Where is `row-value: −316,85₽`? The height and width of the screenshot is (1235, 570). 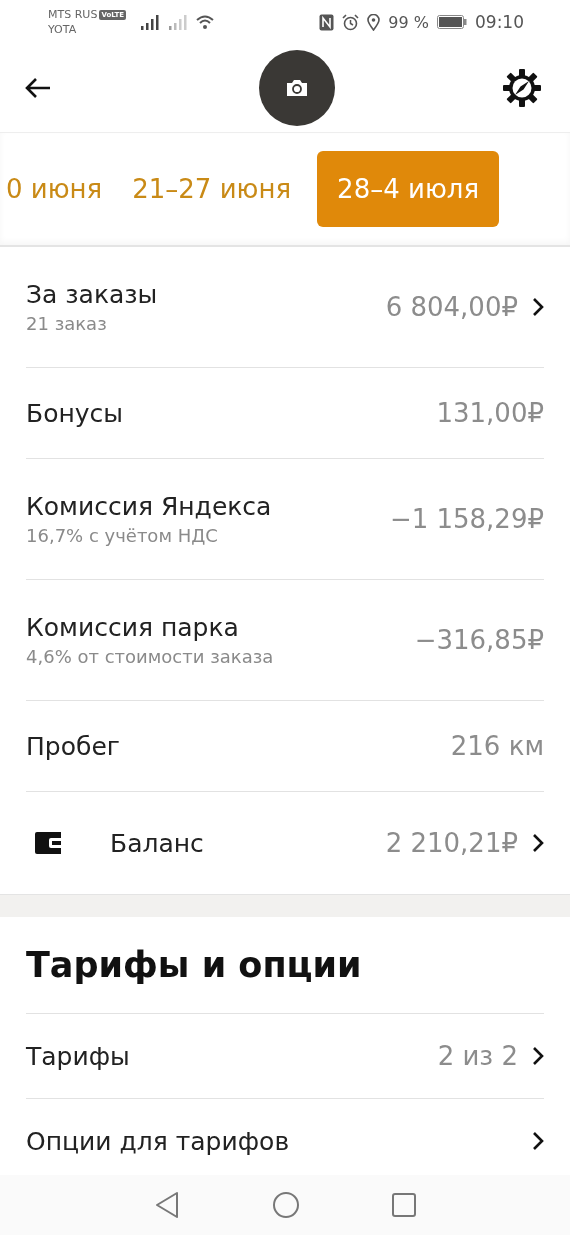
row-value: −316,85₽ is located at coordinates (479, 640).